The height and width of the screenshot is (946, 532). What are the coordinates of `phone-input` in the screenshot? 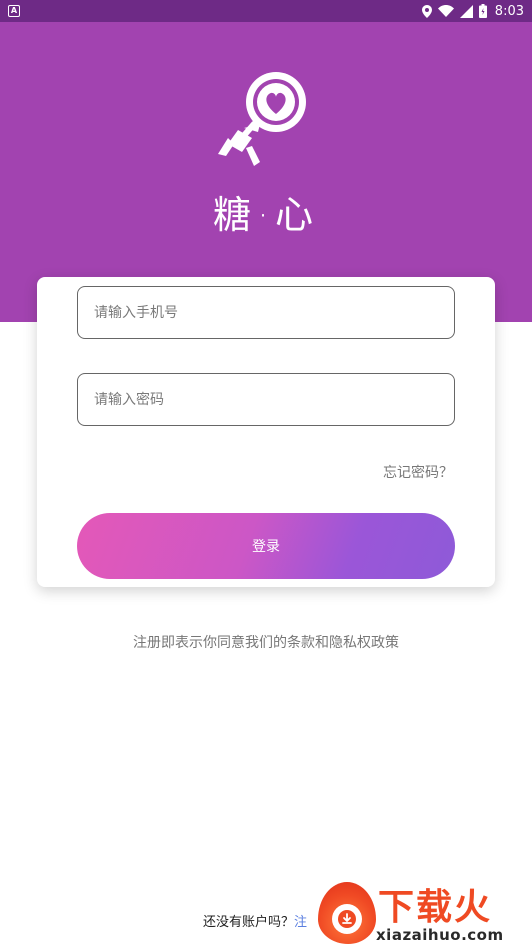 It's located at (266, 312).